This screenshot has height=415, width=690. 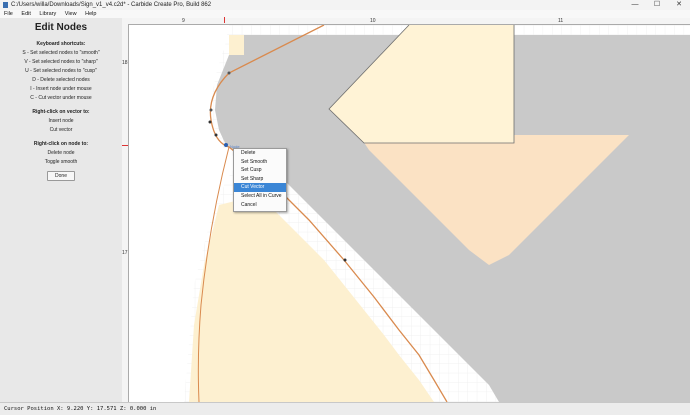 I want to click on menu-item-select-all-in-curve: Select All in Curve, so click(x=260, y=196).